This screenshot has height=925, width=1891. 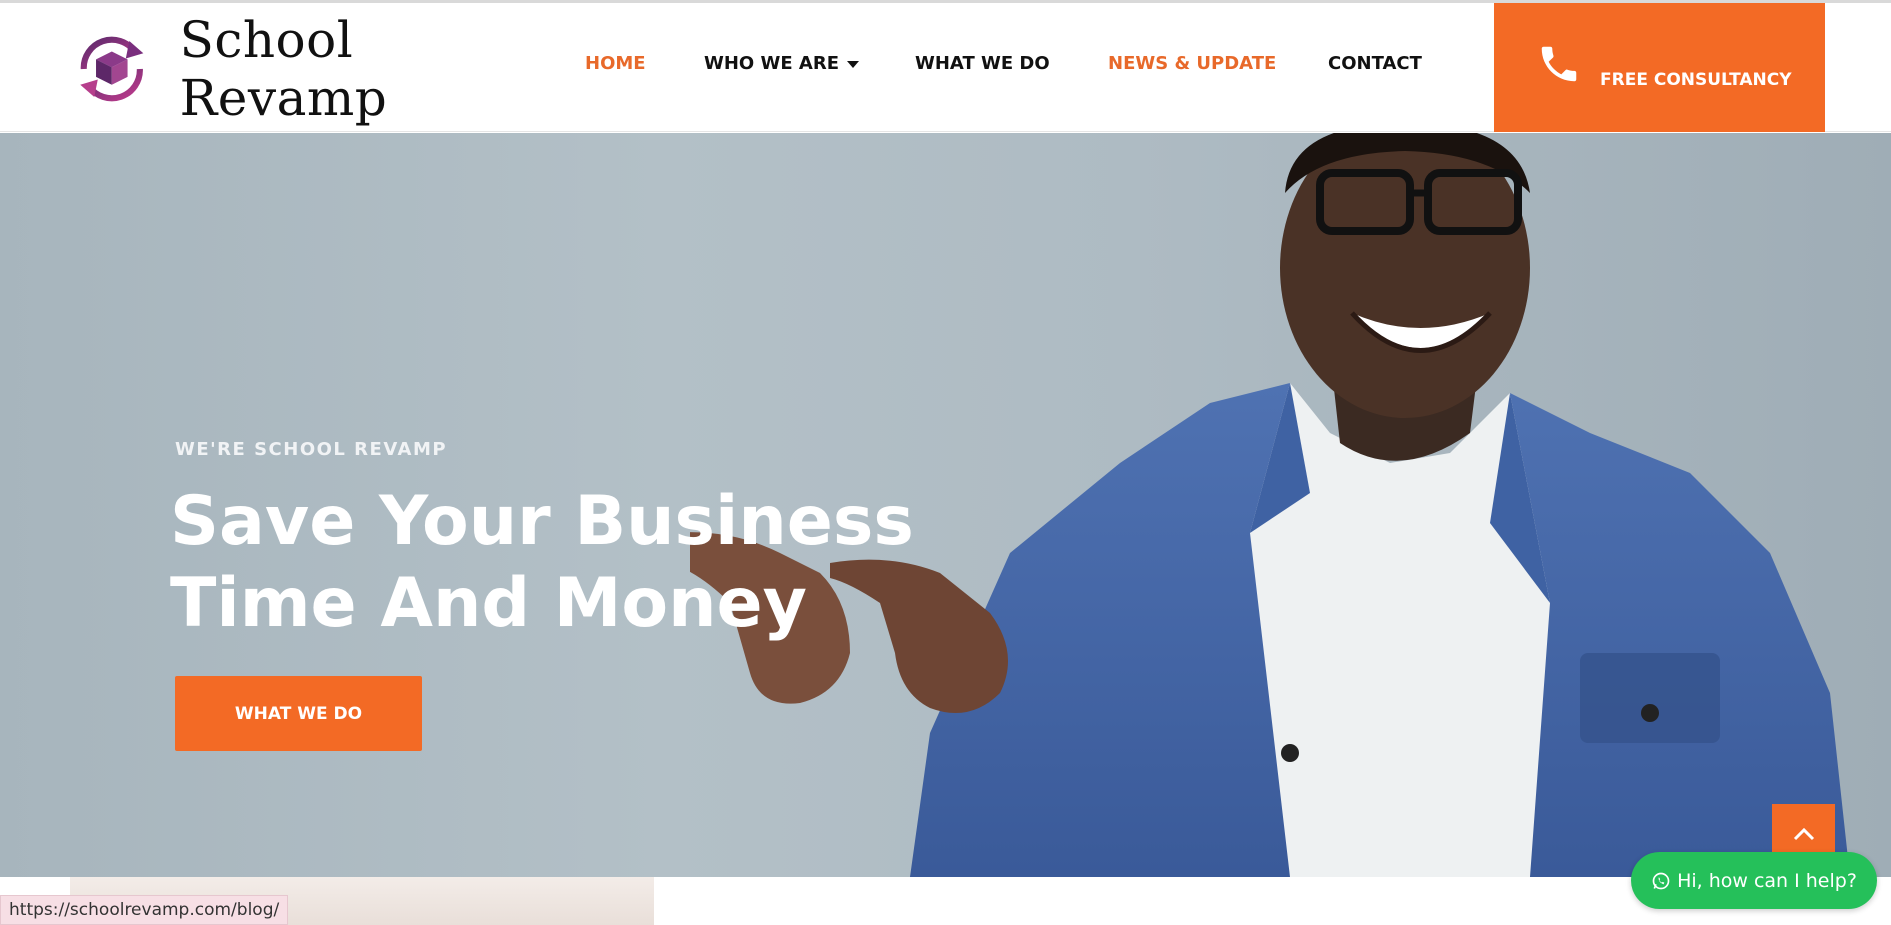 What do you see at coordinates (1803, 834) in the screenshot?
I see `chevron-up-icon` at bounding box center [1803, 834].